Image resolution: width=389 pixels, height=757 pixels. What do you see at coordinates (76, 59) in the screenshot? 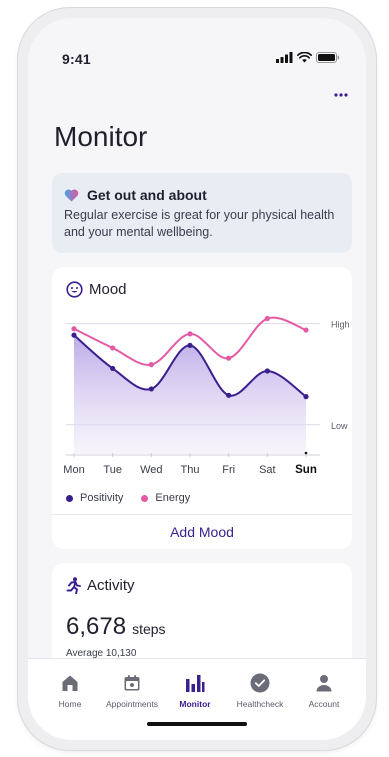
I see `status-time: 9:41` at bounding box center [76, 59].